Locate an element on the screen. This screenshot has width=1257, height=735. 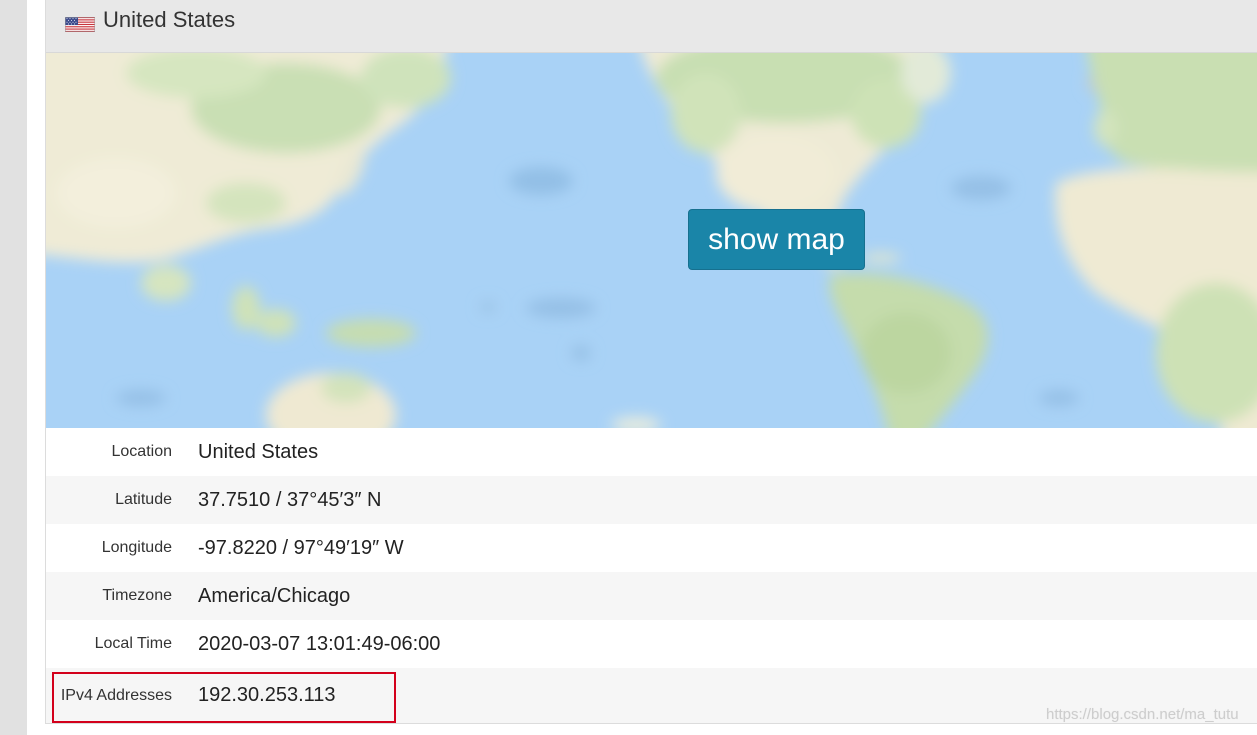
detail-row-local-time: Local Time 2020-03-07 13:01:49-06:00 is located at coordinates (651, 644).